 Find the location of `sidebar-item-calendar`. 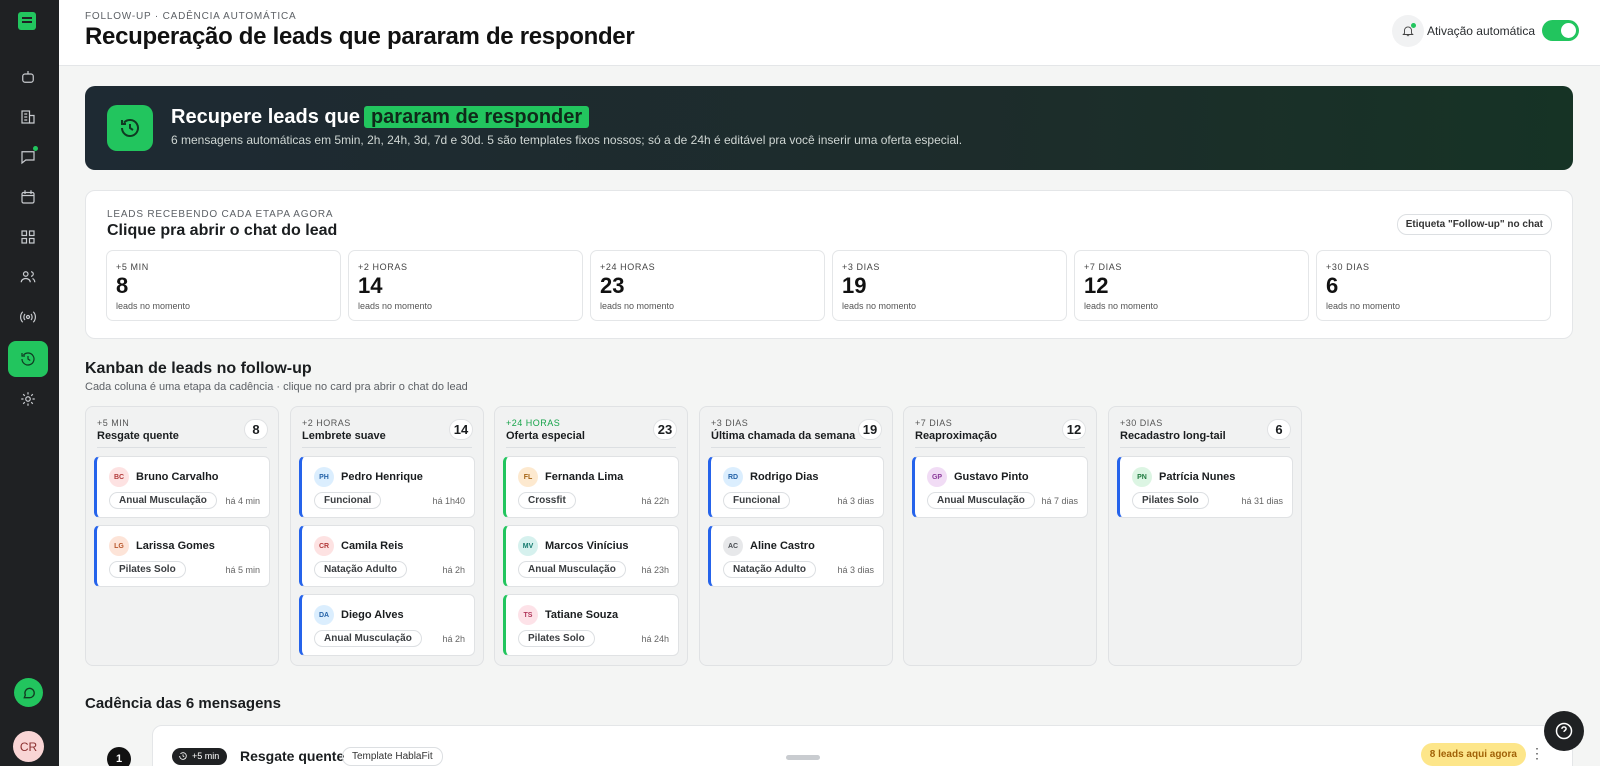

sidebar-item-calendar is located at coordinates (28, 197).